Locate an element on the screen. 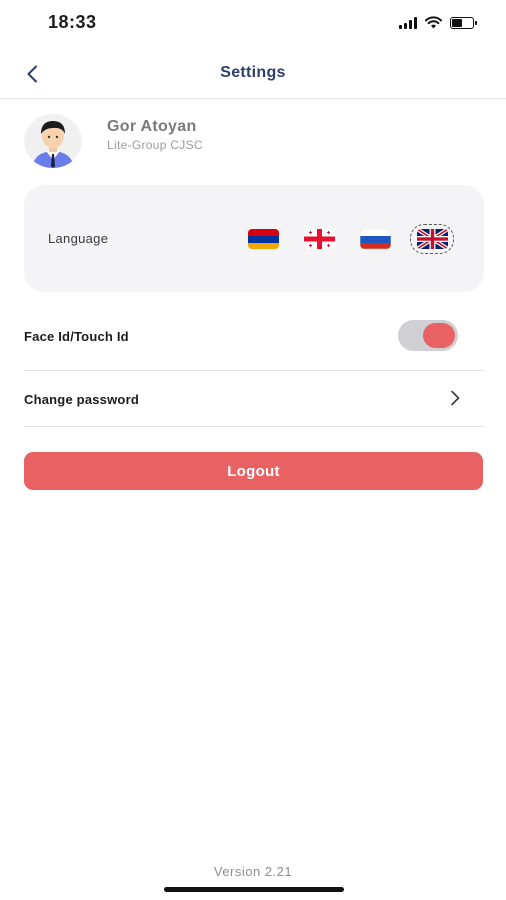 The height and width of the screenshot is (900, 506). language-card: Language is located at coordinates (254, 238).